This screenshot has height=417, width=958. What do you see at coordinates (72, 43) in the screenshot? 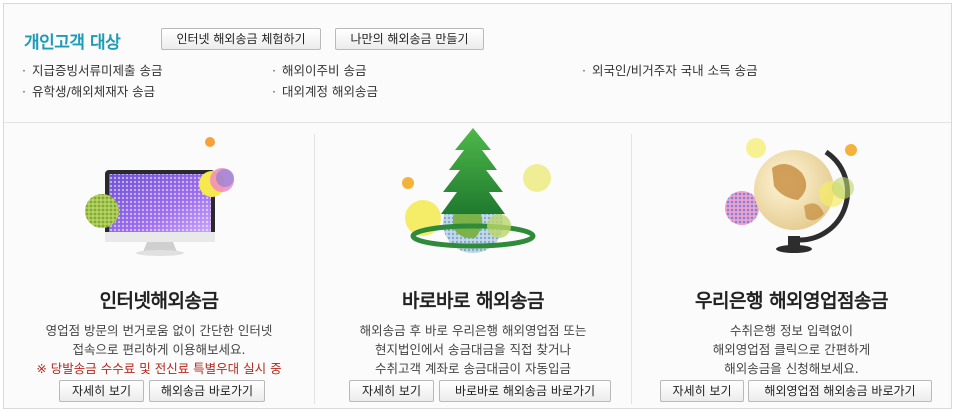
I see `section-title: 개인고객 대상` at bounding box center [72, 43].